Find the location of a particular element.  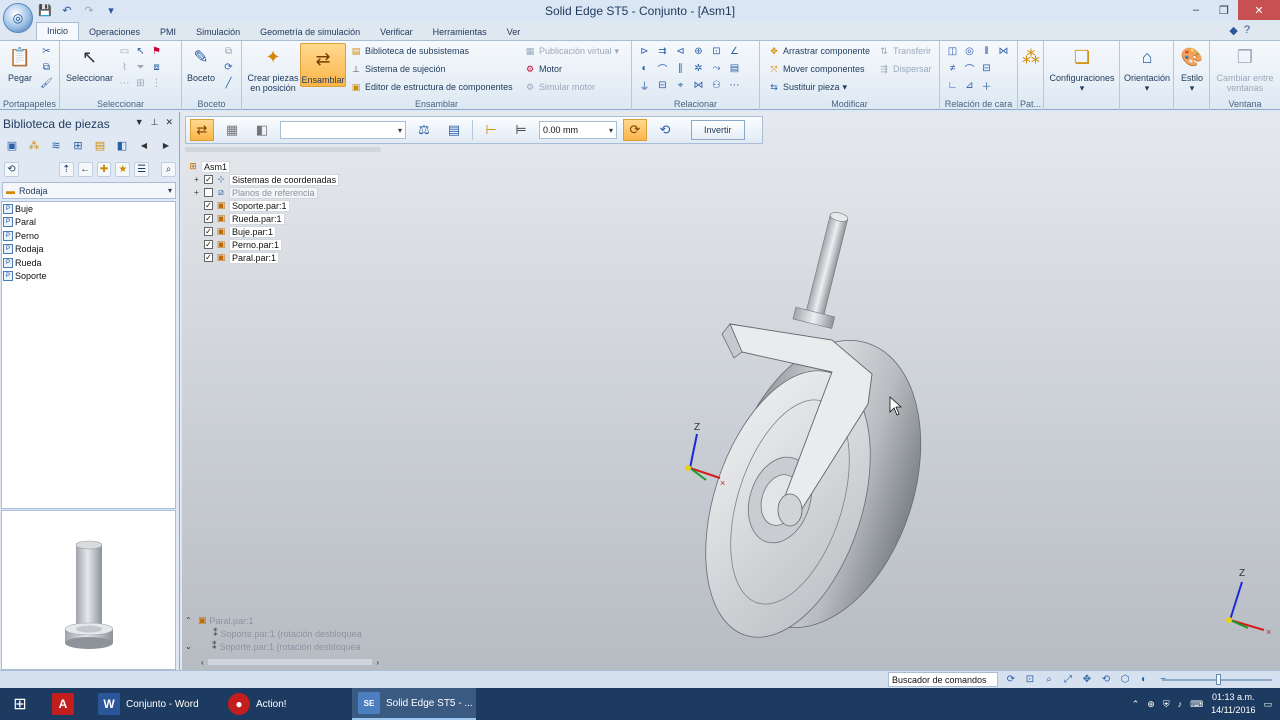

taskbar-word: W Conjunto - Word is located at coordinates (152, 704).